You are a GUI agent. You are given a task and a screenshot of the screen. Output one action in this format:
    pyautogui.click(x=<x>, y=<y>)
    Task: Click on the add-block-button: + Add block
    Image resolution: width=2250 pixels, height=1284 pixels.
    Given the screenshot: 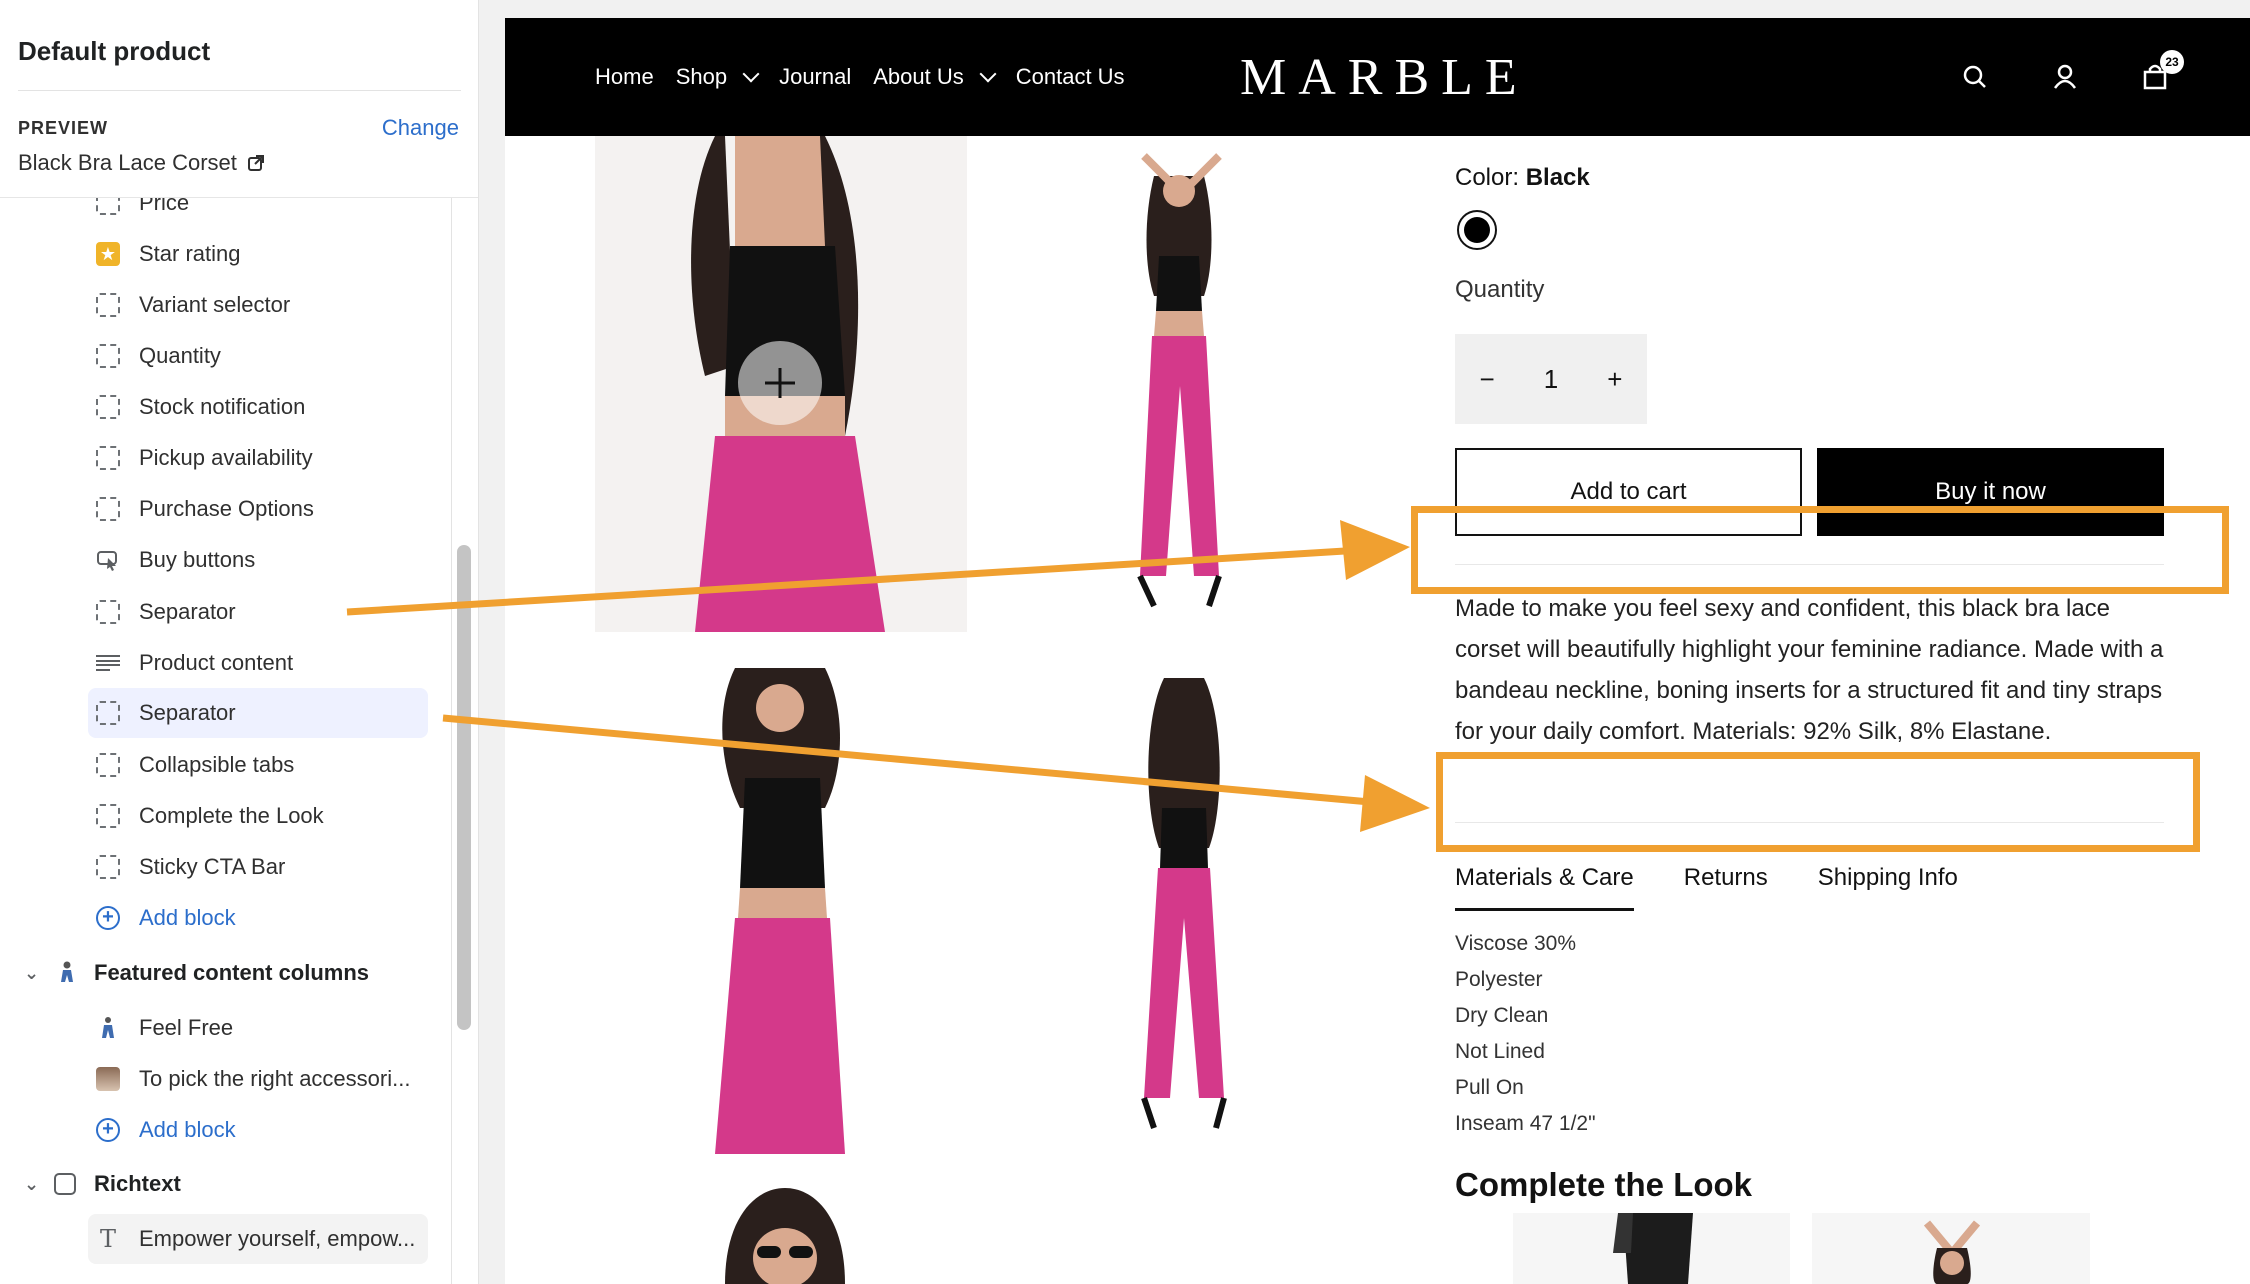 What is the action you would take?
    pyautogui.click(x=258, y=918)
    